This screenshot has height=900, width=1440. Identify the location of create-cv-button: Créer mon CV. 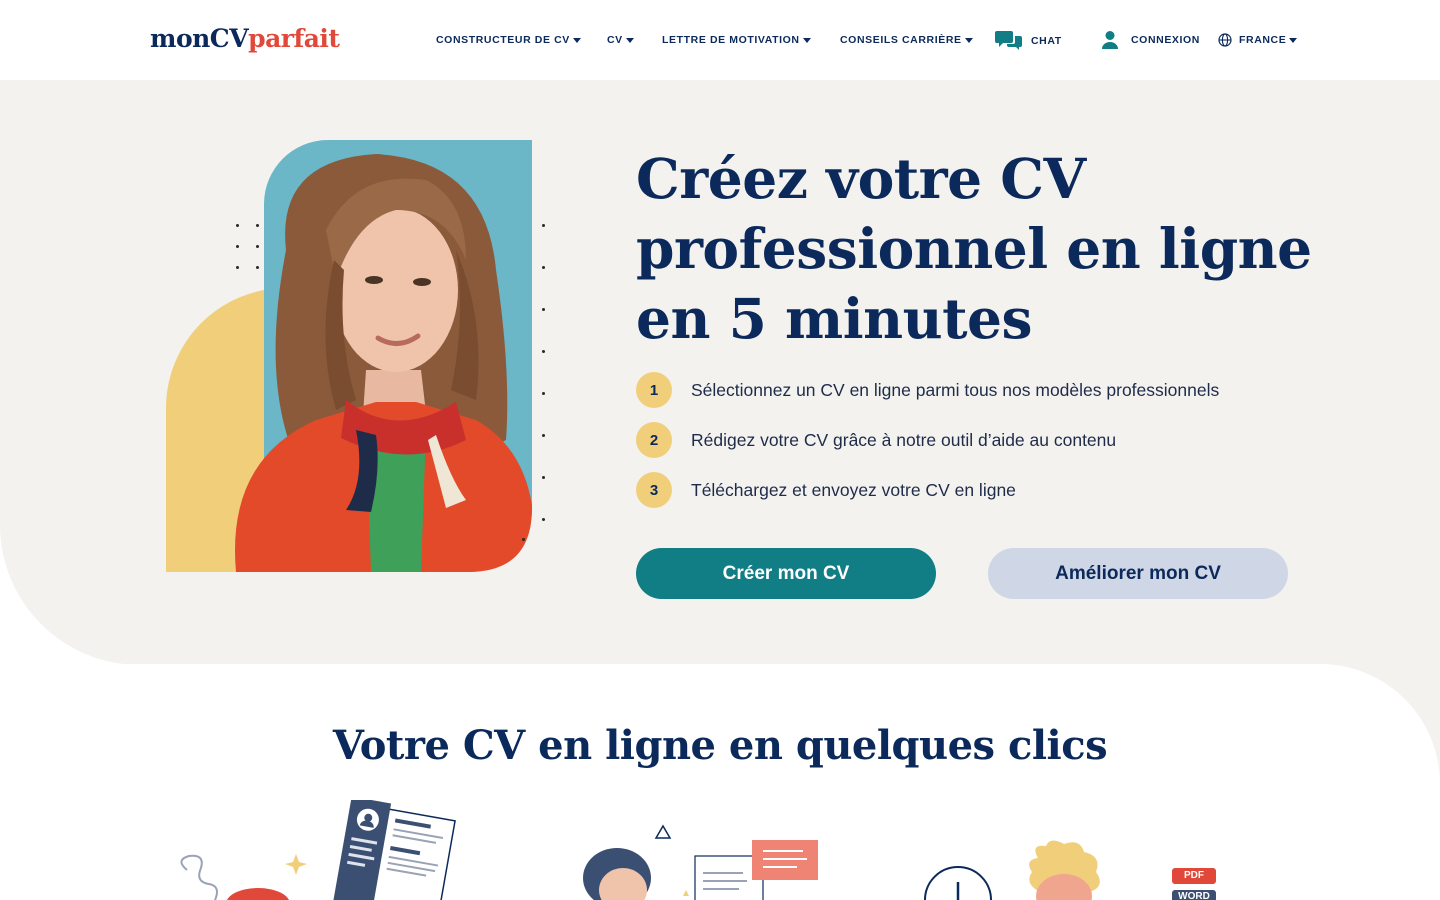
(786, 573).